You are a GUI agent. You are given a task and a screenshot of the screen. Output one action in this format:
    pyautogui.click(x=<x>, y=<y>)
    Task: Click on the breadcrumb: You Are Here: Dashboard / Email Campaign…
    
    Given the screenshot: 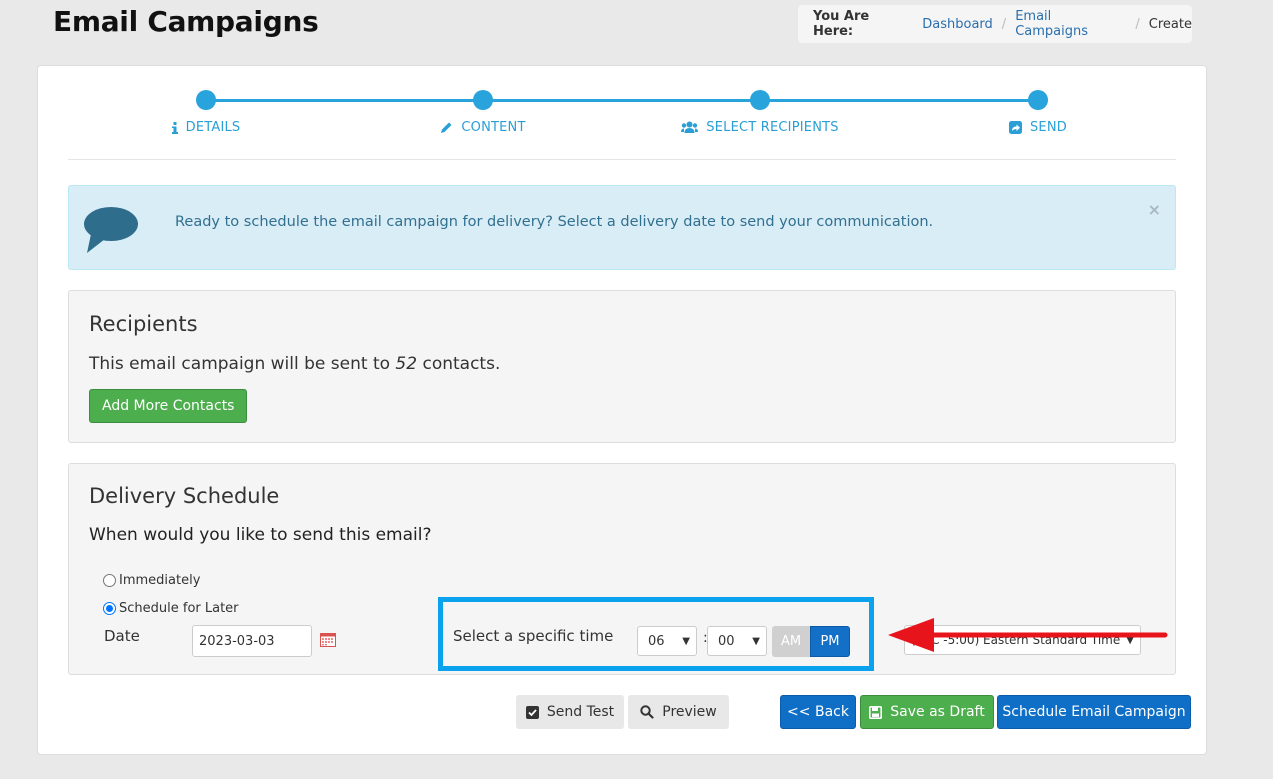 What is the action you would take?
    pyautogui.click(x=995, y=24)
    